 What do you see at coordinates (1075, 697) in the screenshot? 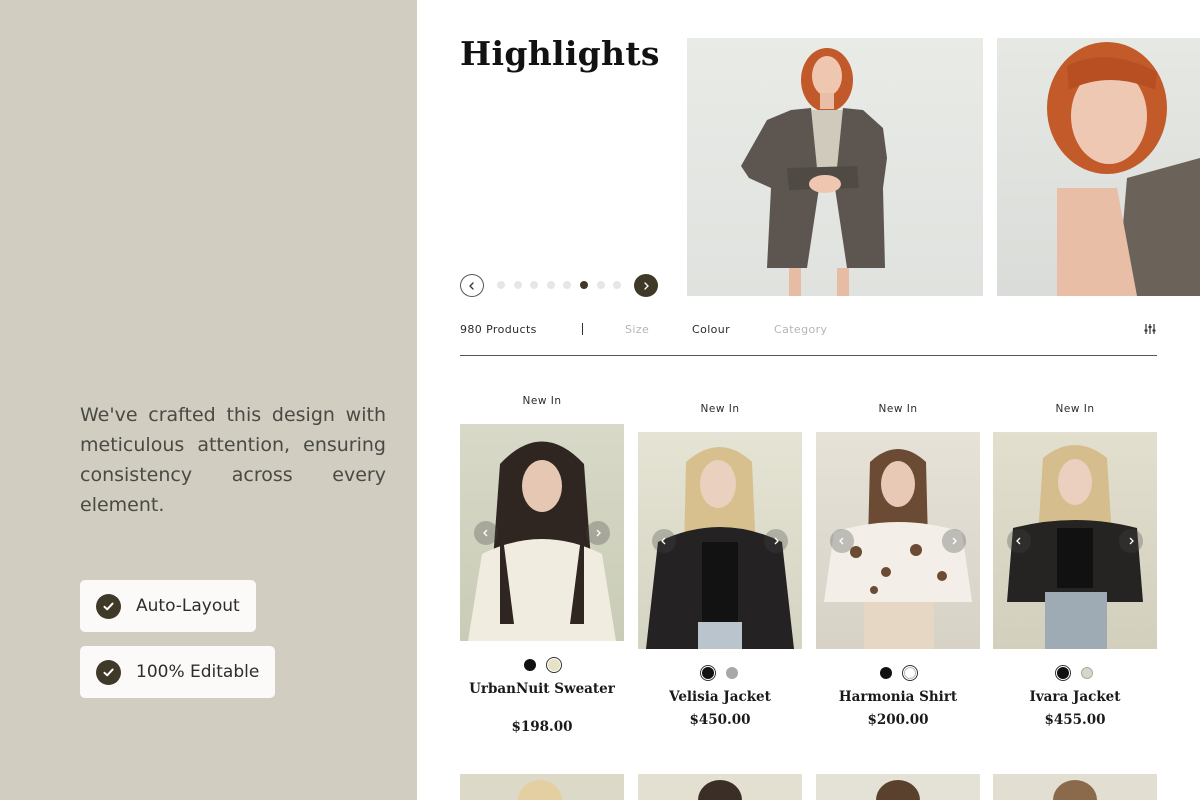
I see `product-name: Ivara Jacket` at bounding box center [1075, 697].